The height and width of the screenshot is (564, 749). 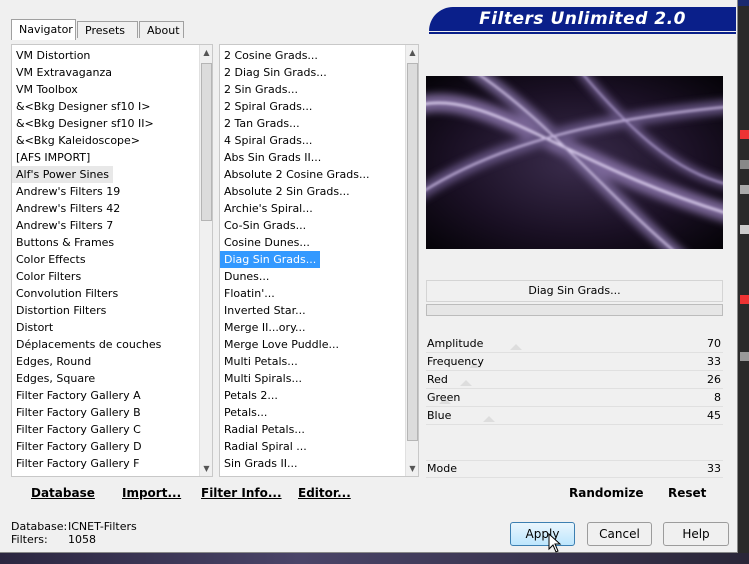 What do you see at coordinates (161, 29) in the screenshot?
I see `tab-about: About` at bounding box center [161, 29].